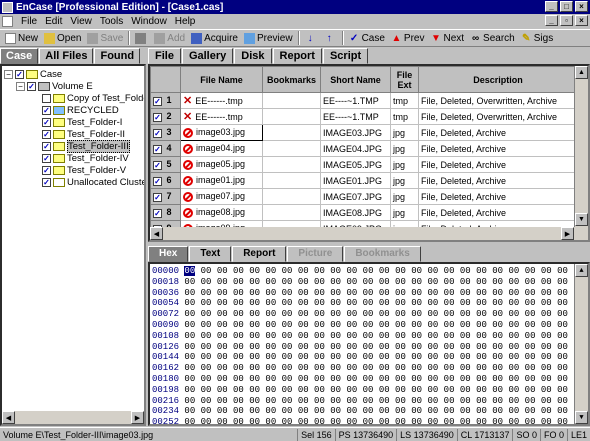 This screenshot has width=590, height=441. Describe the element at coordinates (311, 38) in the screenshot. I see `sort-az-button: ↓` at that location.